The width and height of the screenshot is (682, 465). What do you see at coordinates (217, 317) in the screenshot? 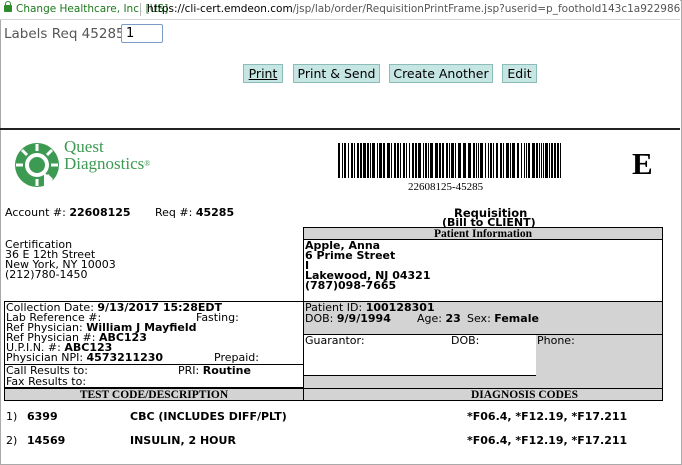
I see `fasting: Fasting:` at bounding box center [217, 317].